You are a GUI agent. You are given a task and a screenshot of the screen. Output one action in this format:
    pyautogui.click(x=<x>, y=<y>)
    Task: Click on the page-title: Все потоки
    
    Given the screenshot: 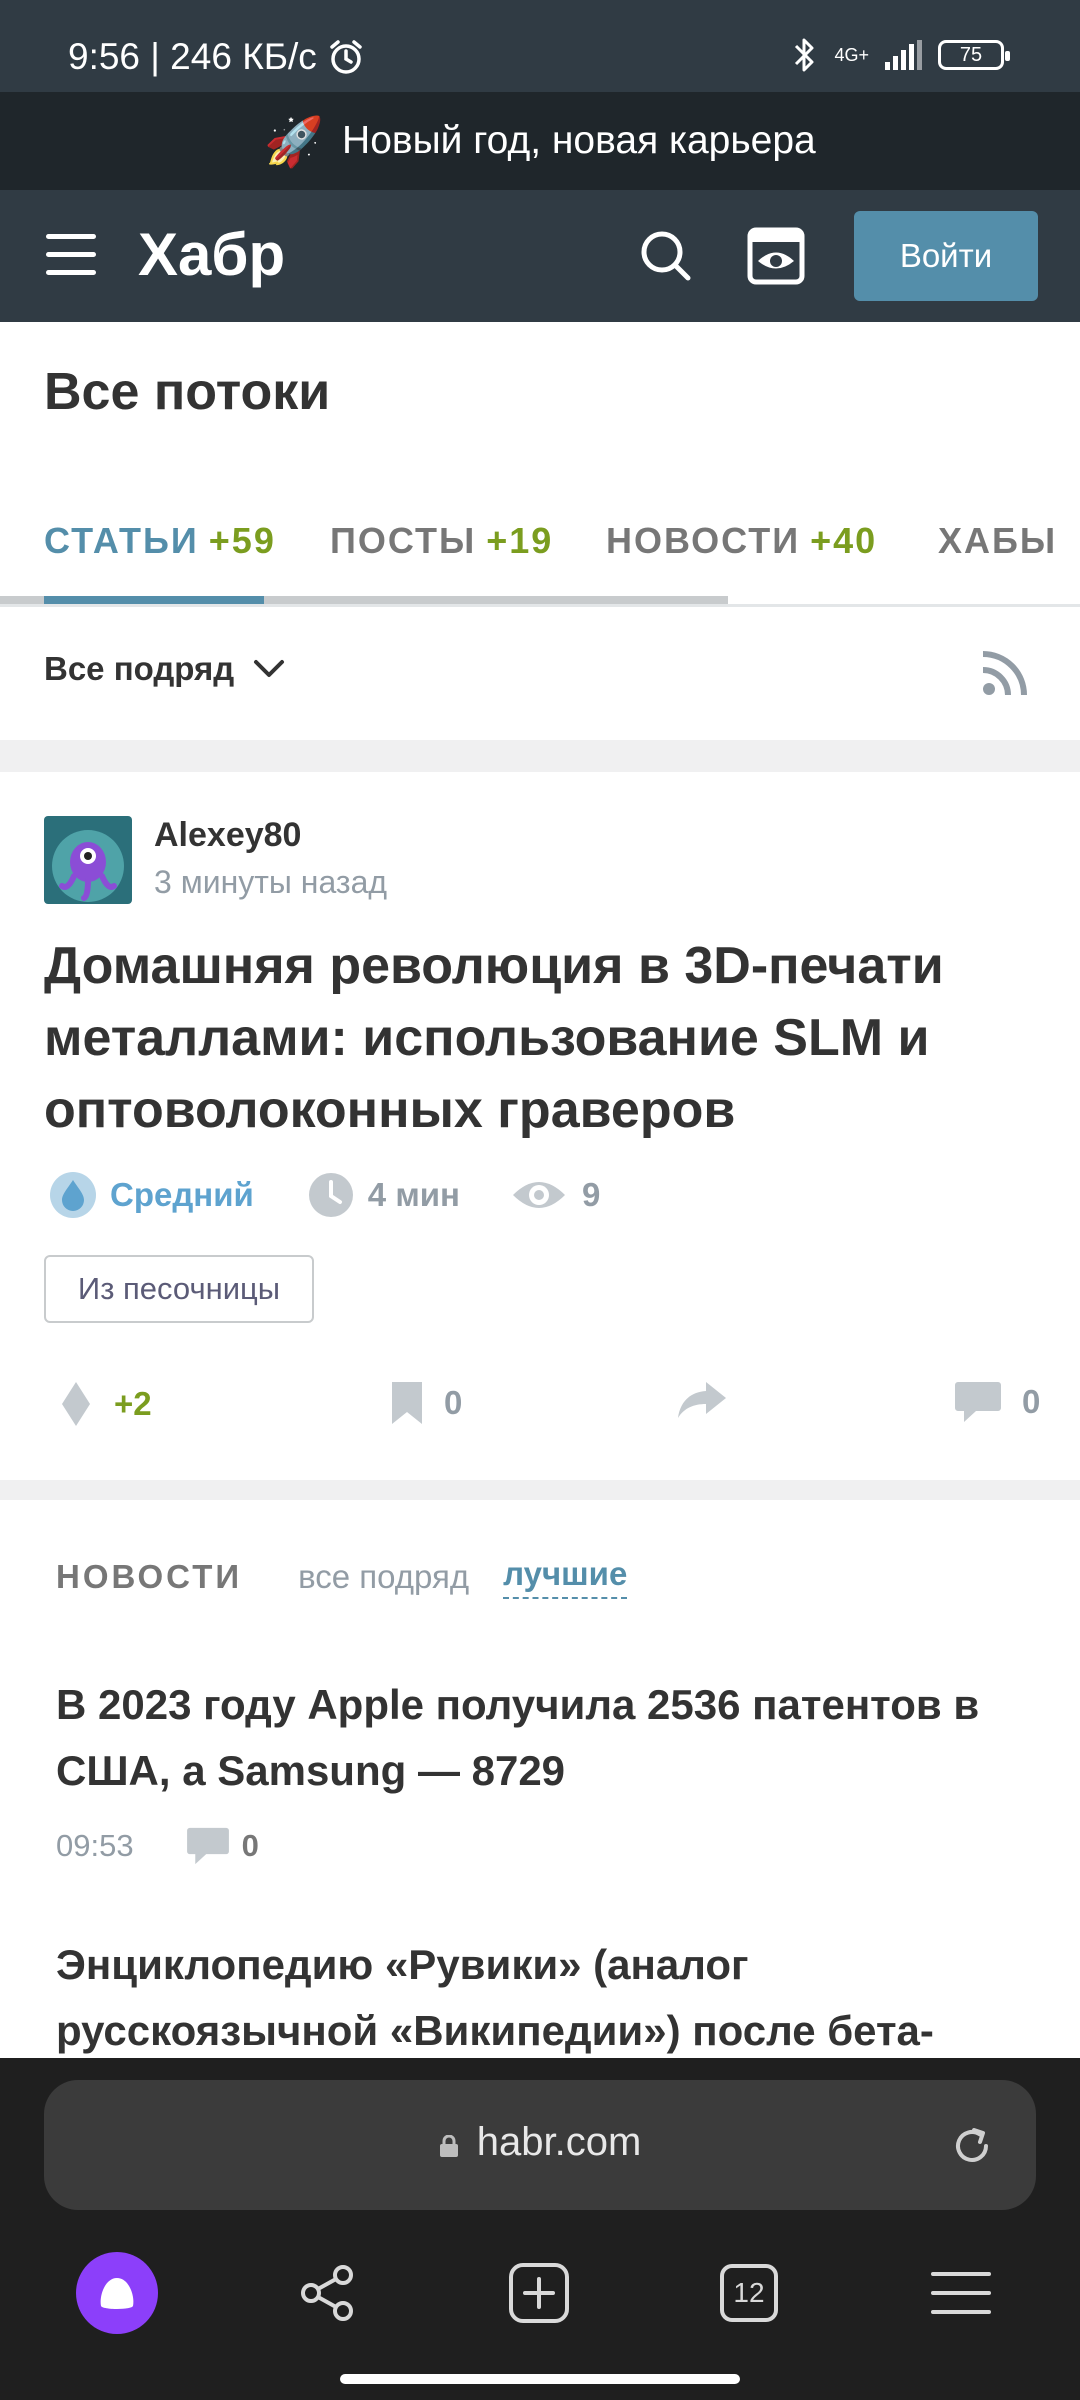 What is the action you would take?
    pyautogui.click(x=187, y=392)
    